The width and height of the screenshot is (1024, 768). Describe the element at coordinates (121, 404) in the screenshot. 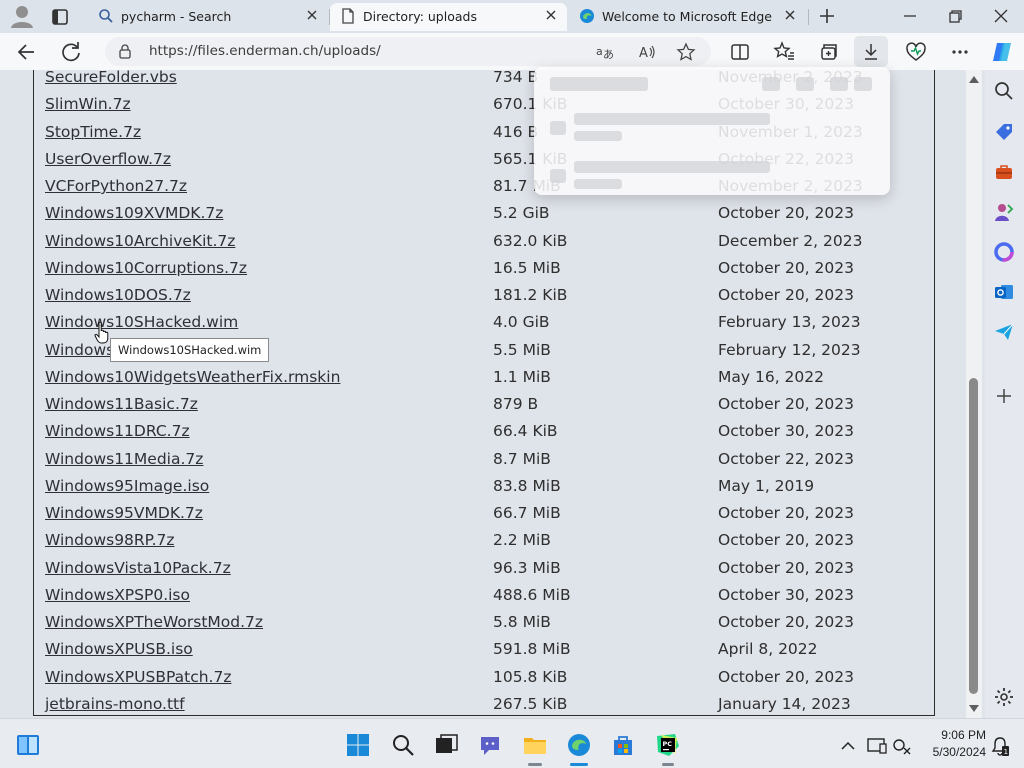

I see `file-link: Windows11Basic.7z` at that location.